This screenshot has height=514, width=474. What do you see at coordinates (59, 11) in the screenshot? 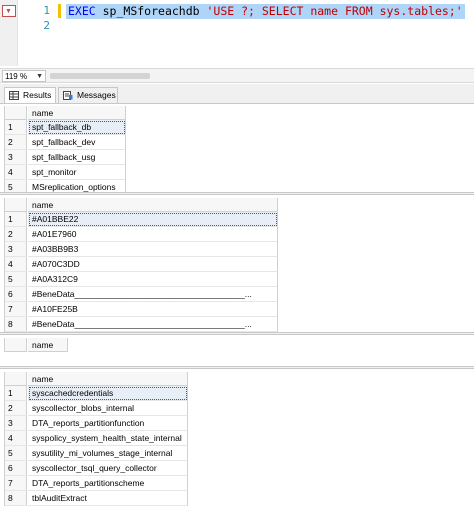
I see `change-indicator` at bounding box center [59, 11].